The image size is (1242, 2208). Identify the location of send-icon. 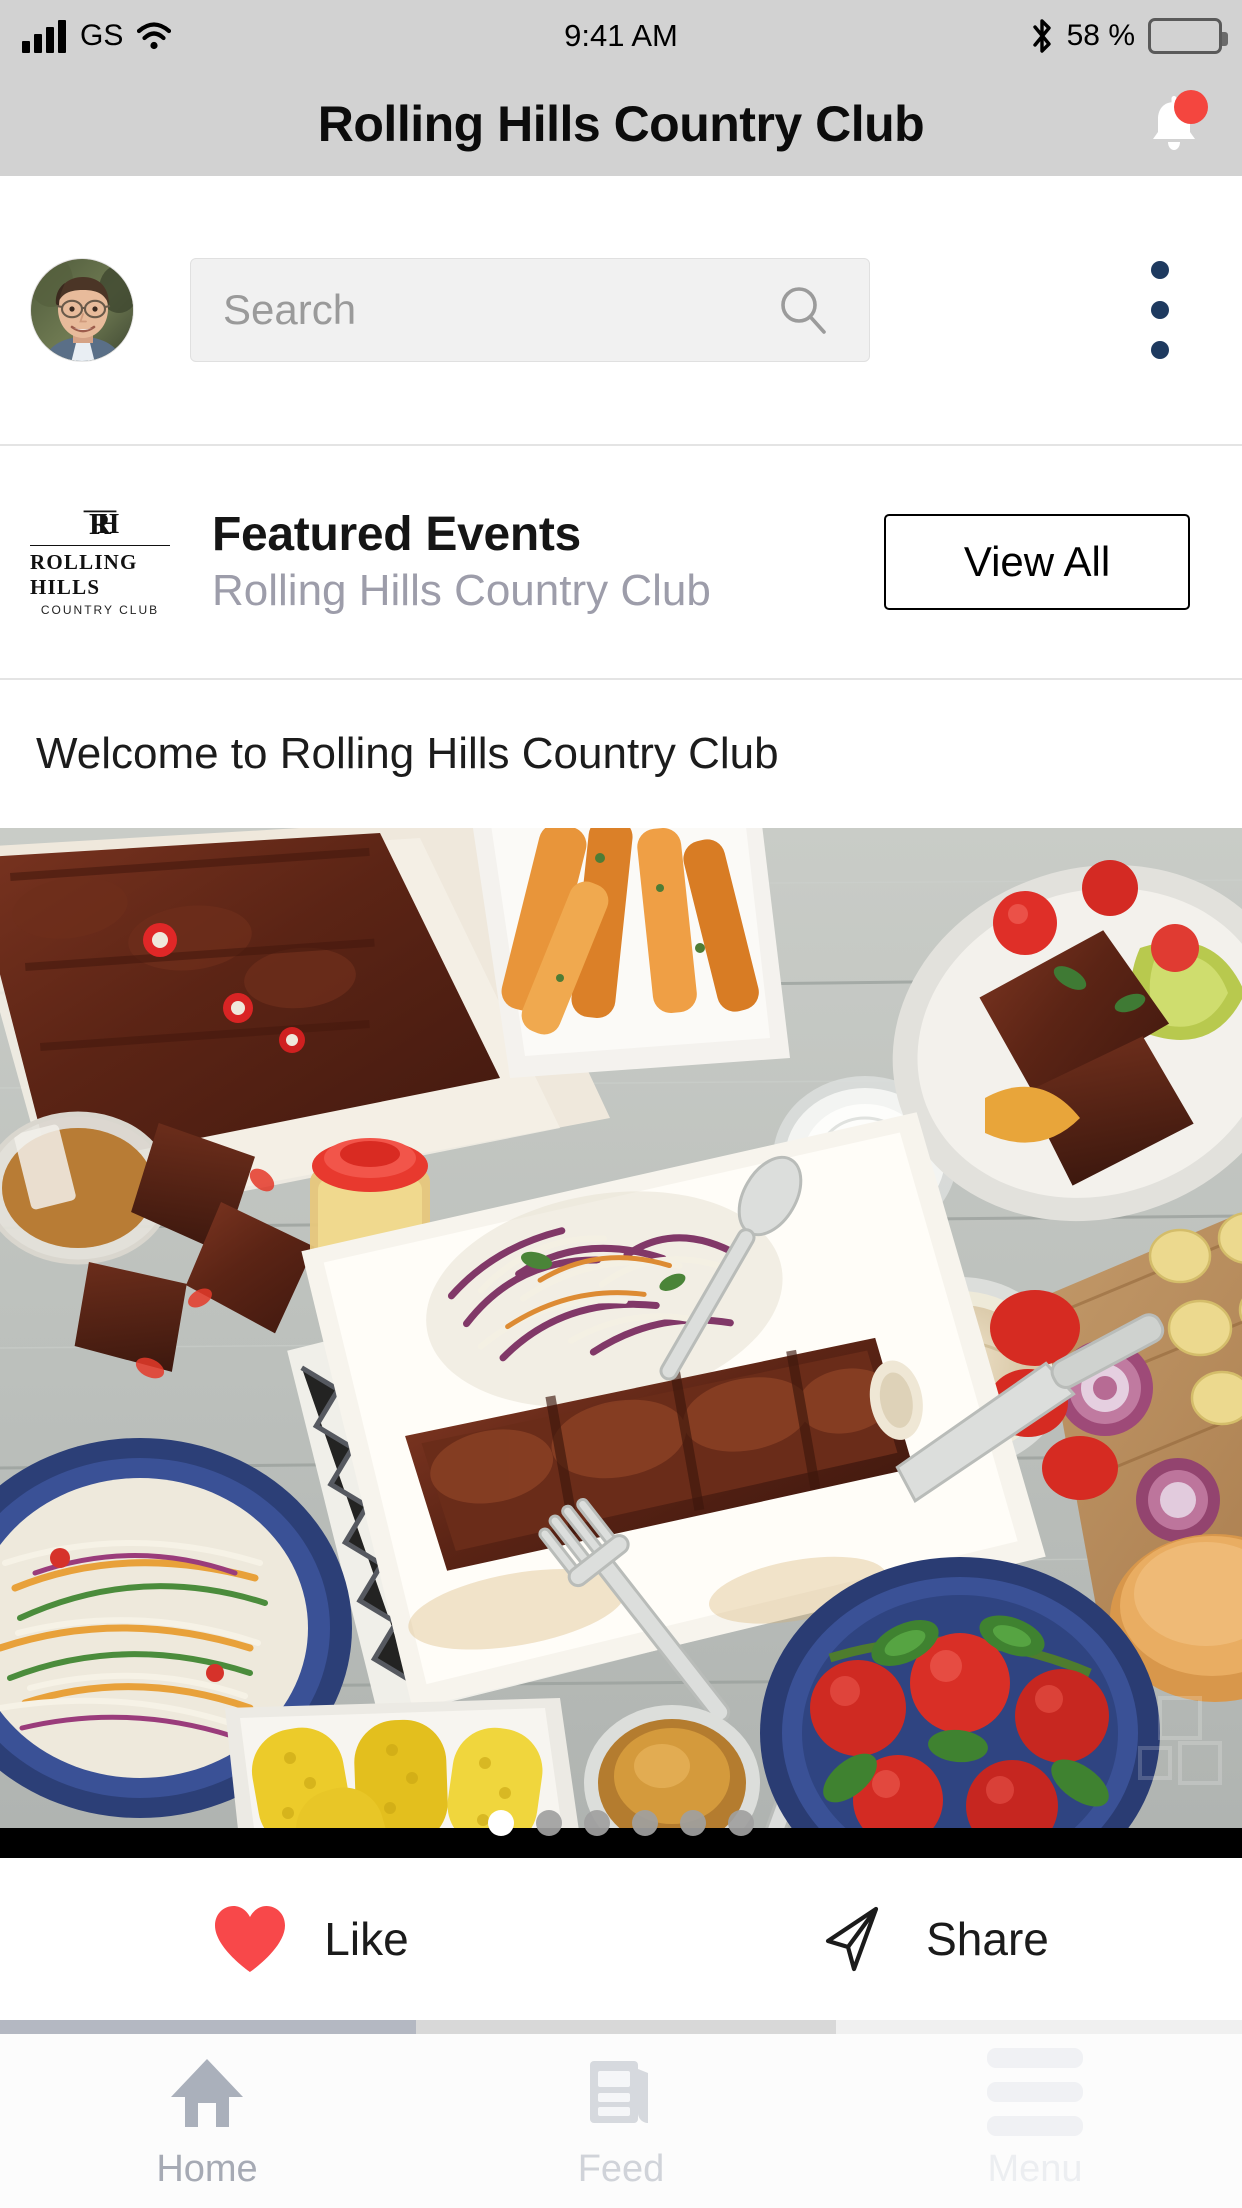
(852, 1939).